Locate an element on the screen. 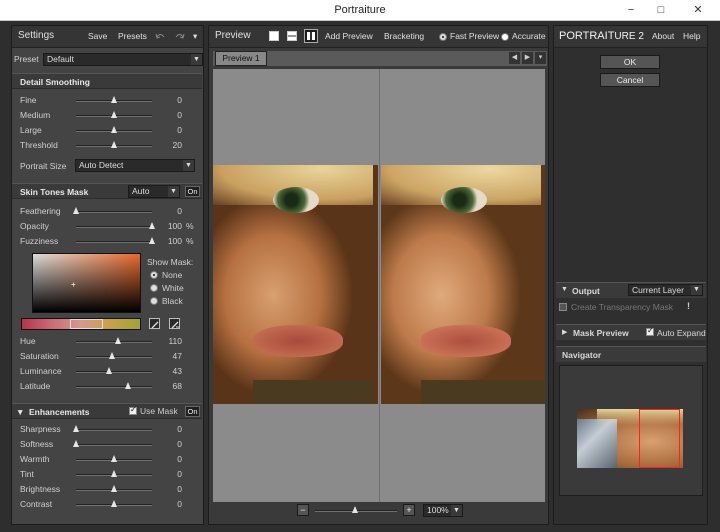 The image size is (720, 532). single-view-icon is located at coordinates (274, 36).